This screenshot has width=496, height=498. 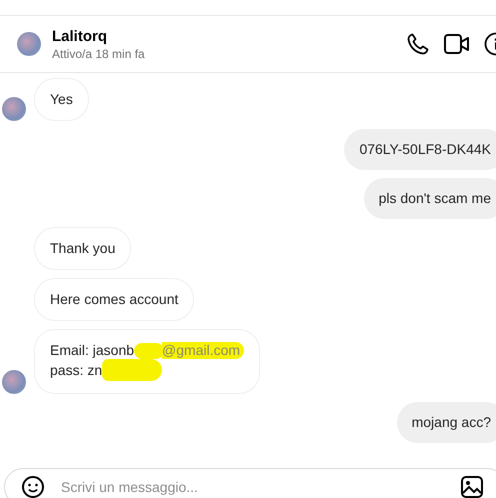 I want to click on message-bubble: Email: jasonb @gmail.com pass: zn, so click(x=147, y=361).